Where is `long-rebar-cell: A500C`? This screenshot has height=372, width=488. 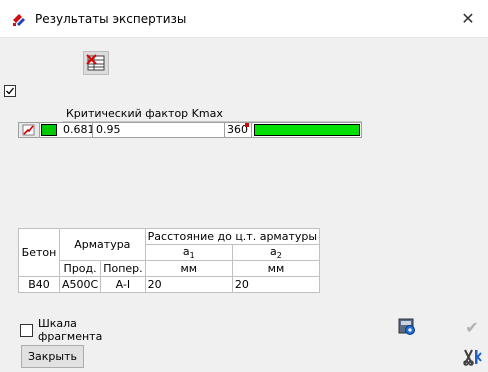 long-rebar-cell: A500C is located at coordinates (80, 285).